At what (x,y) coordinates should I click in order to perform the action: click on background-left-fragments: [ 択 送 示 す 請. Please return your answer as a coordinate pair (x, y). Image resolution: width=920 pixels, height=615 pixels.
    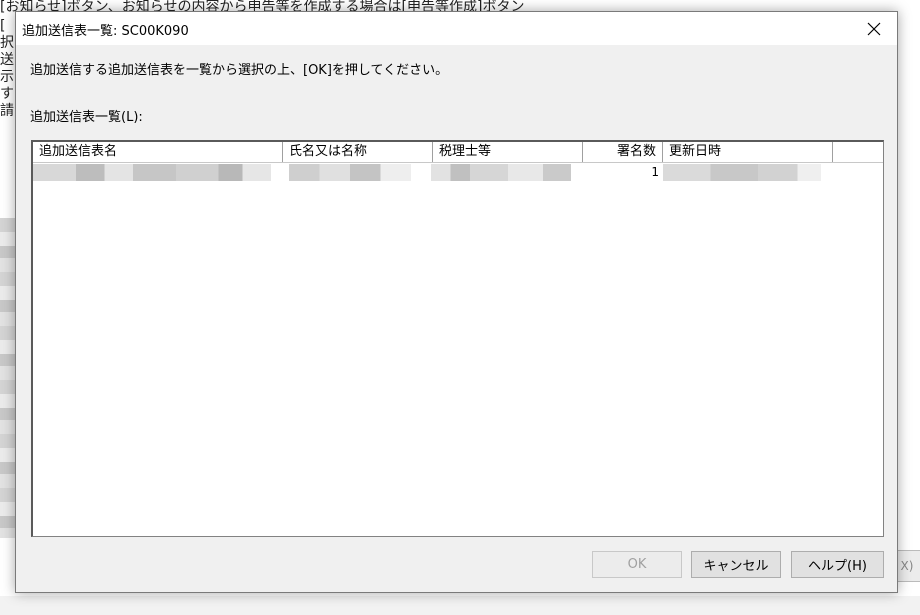
    Looking at the image, I should click on (8, 69).